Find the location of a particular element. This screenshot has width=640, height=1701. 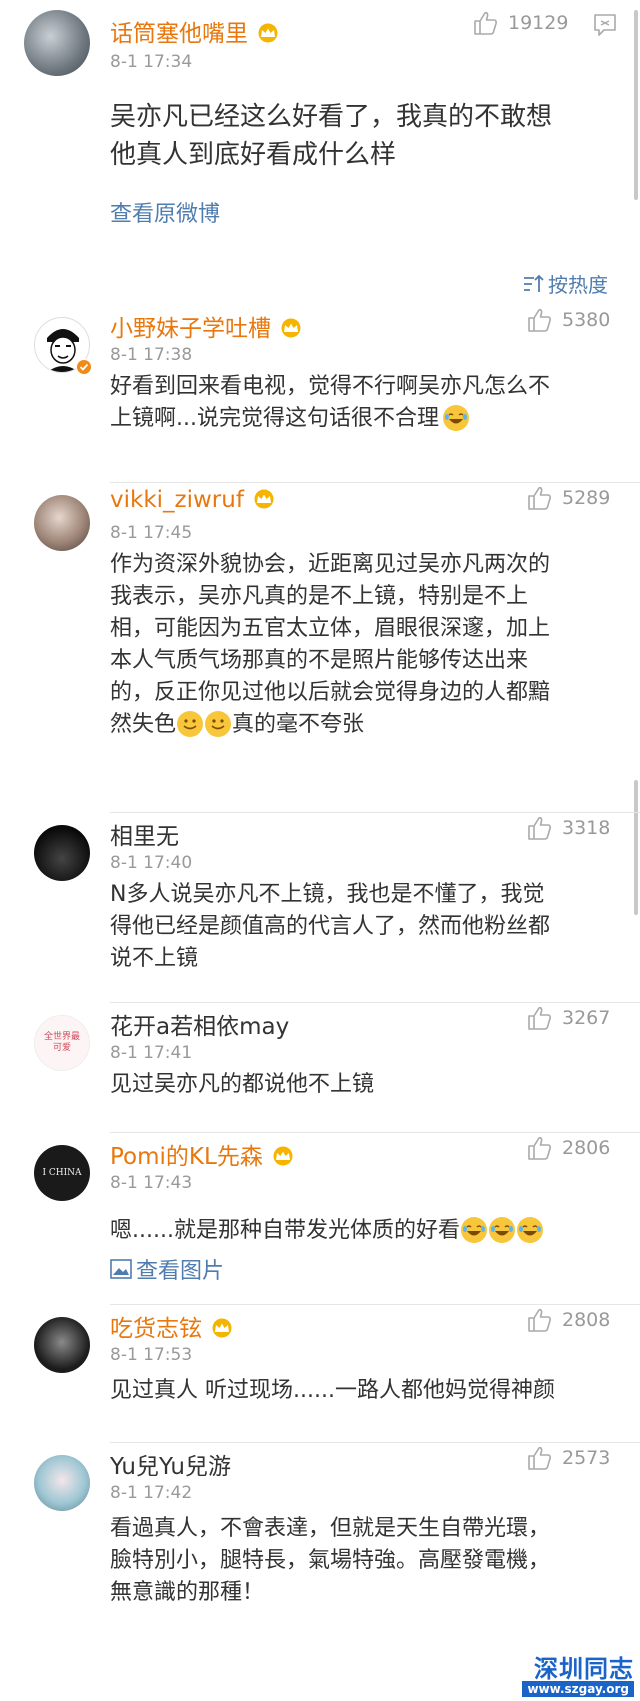

comment-like-button: 3318 is located at coordinates (568, 828).